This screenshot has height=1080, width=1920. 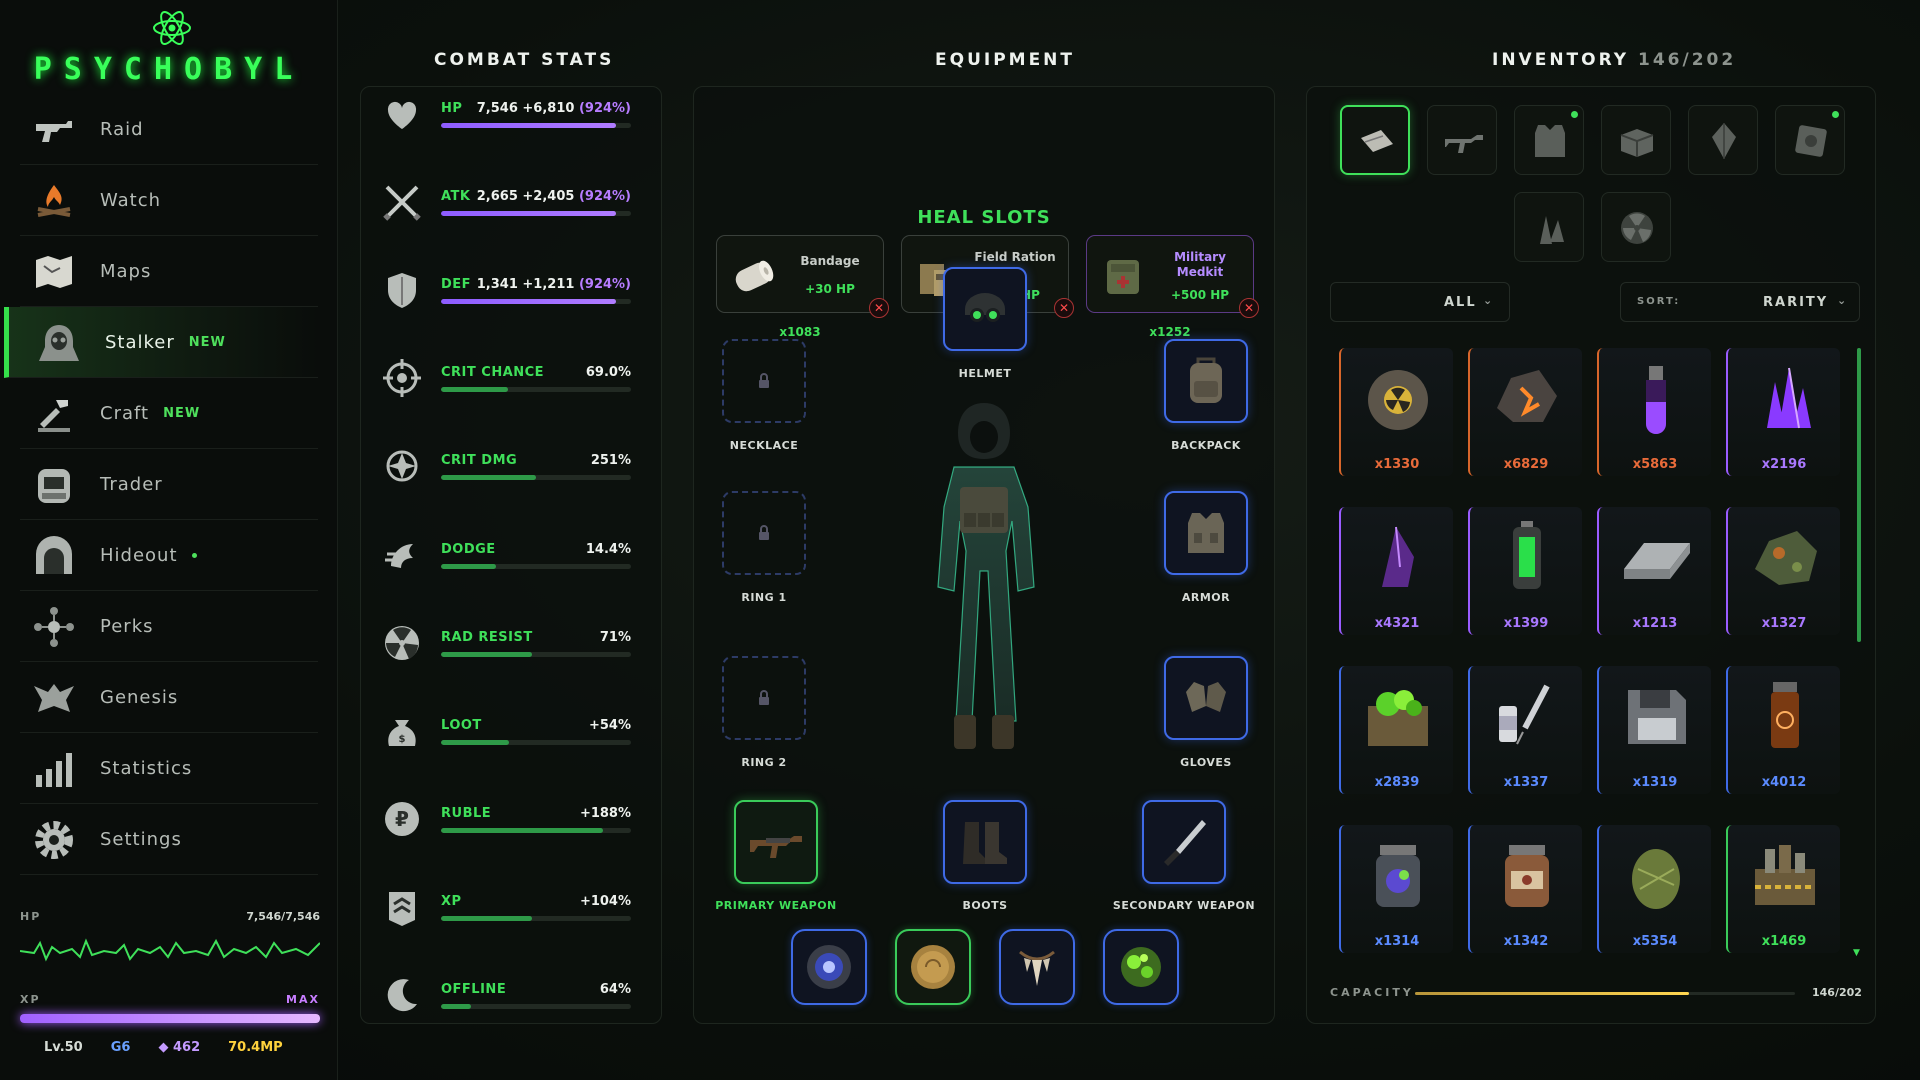 I want to click on accessory-slot-artifact, so click(x=1141, y=967).